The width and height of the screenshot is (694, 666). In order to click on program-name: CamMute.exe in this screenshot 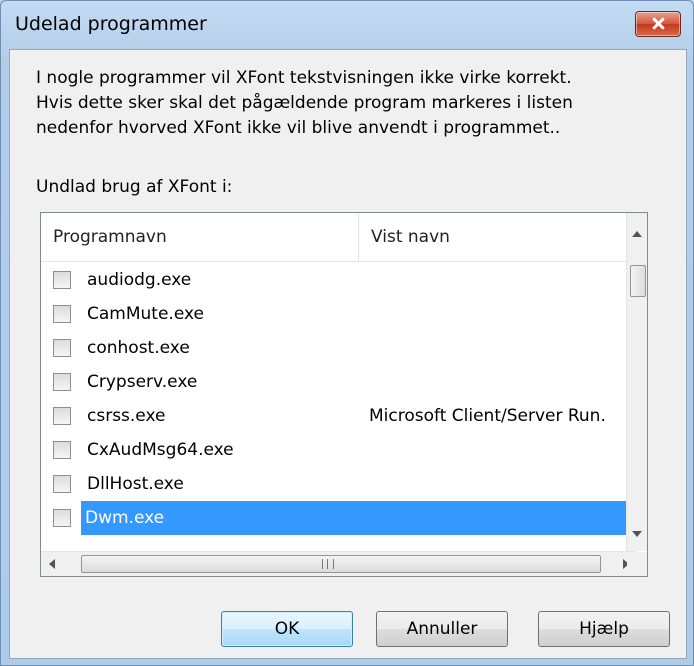, I will do `click(145, 314)`.